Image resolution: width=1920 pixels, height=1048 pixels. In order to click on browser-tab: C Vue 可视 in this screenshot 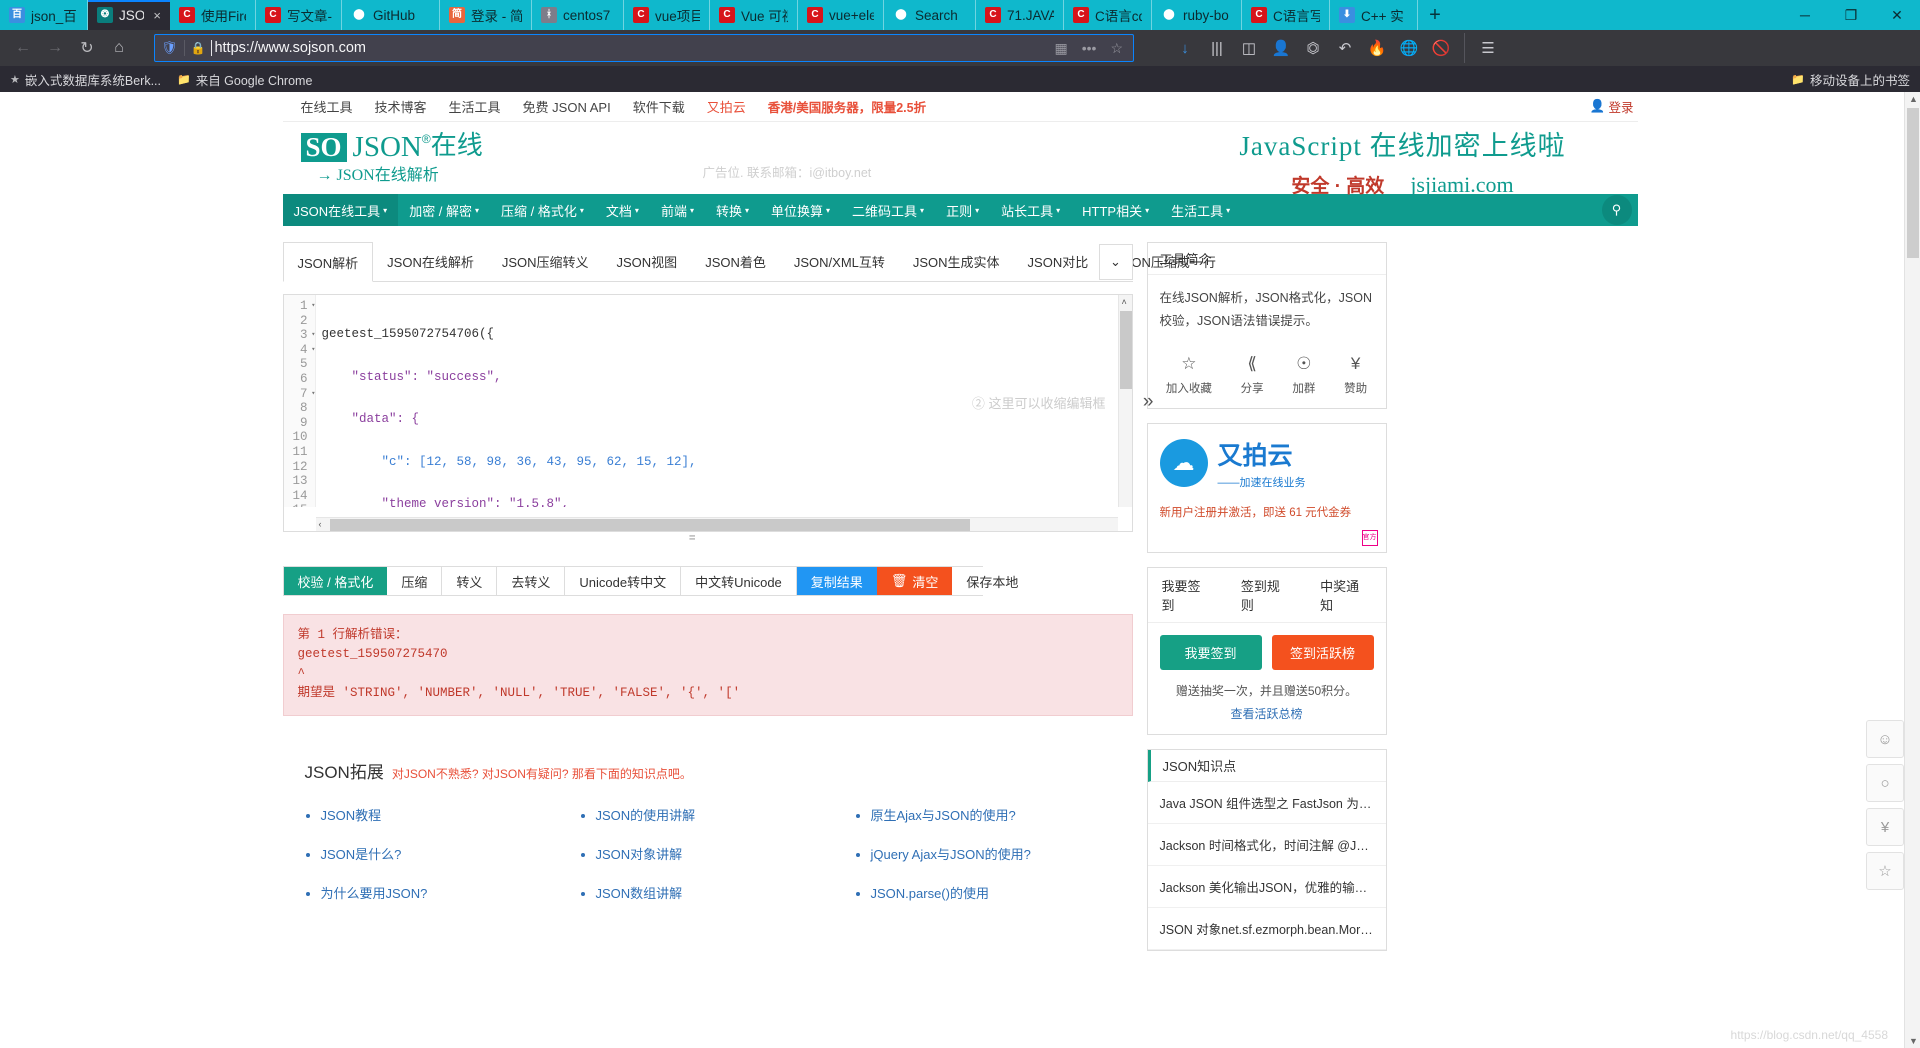, I will do `click(754, 15)`.